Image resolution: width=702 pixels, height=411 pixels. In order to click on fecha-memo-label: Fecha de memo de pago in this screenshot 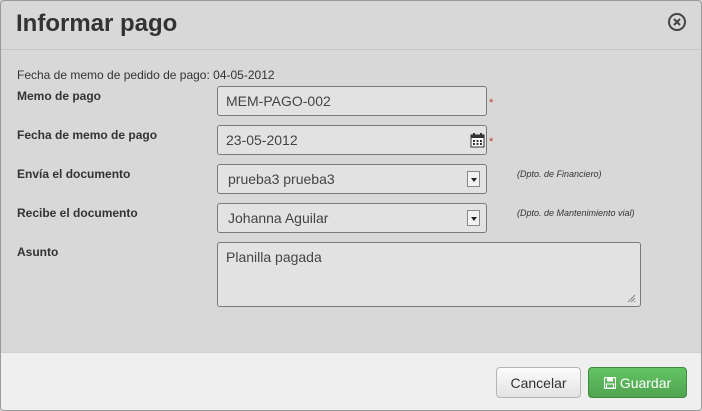, I will do `click(87, 135)`.